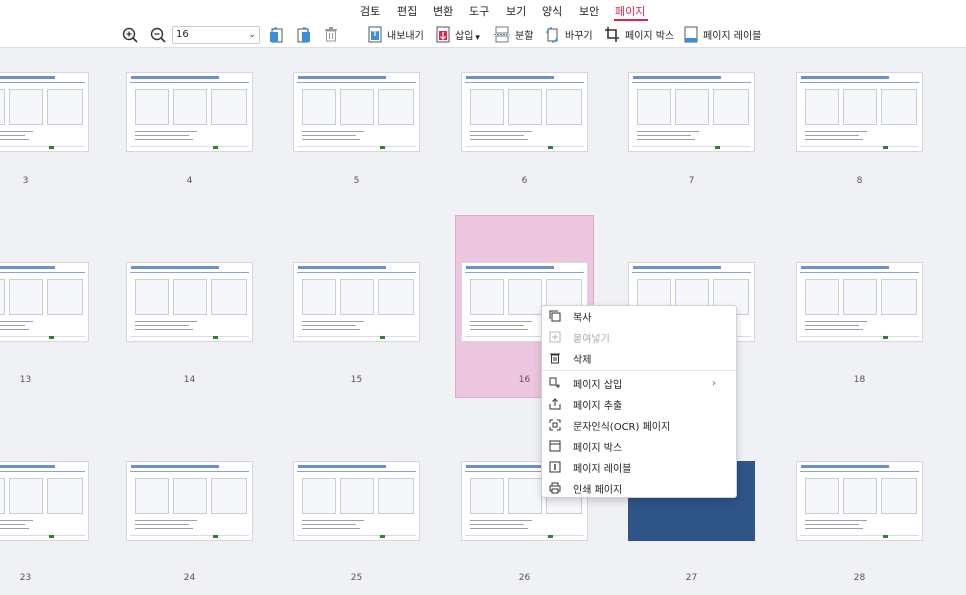 The image size is (966, 595). Describe the element at coordinates (555, 446) in the screenshot. I see `page-box-icon` at that location.